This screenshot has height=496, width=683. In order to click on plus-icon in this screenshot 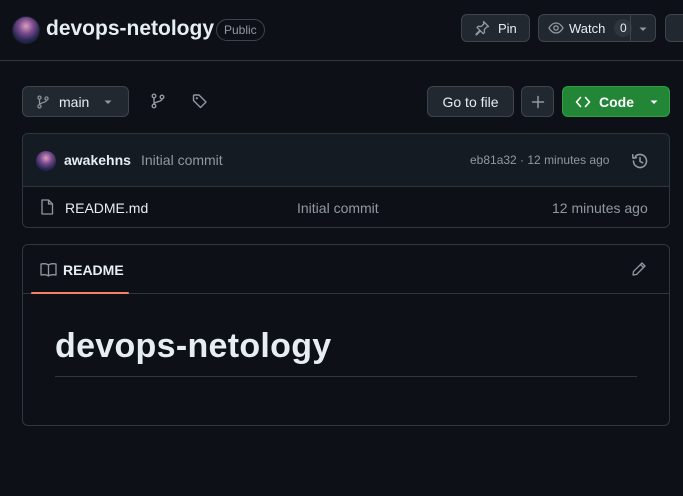, I will do `click(538, 102)`.